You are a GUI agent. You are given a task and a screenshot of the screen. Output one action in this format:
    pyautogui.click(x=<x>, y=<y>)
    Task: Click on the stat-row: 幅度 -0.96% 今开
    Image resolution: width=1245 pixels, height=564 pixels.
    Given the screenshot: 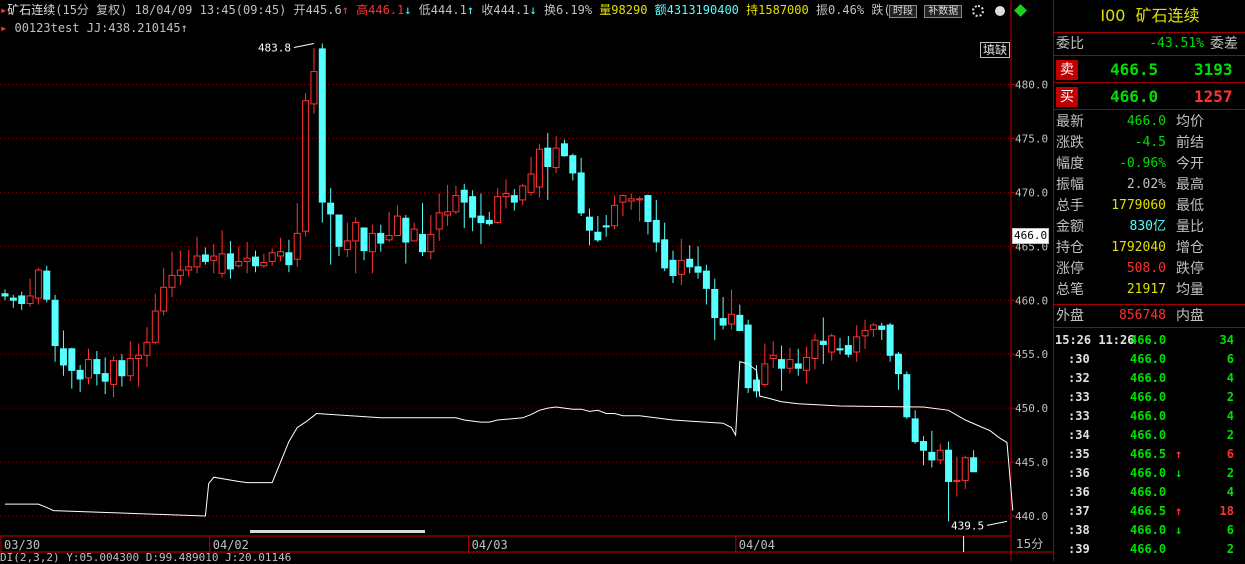 What is the action you would take?
    pyautogui.click(x=1149, y=164)
    